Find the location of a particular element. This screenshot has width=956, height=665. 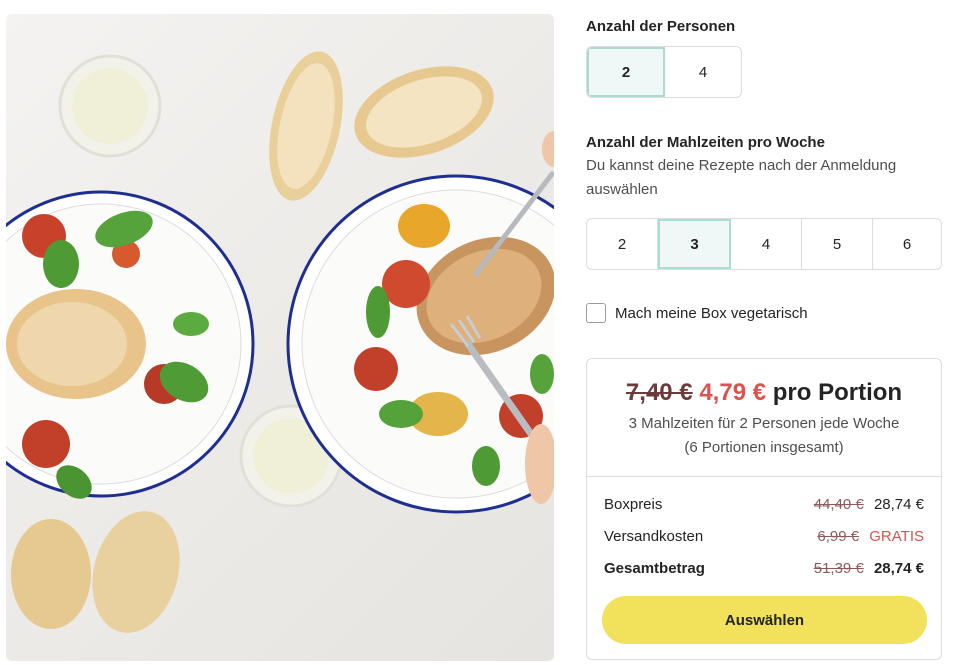

row-total: Gesamtbetrag 51,39 € 28,74 € is located at coordinates (764, 568).